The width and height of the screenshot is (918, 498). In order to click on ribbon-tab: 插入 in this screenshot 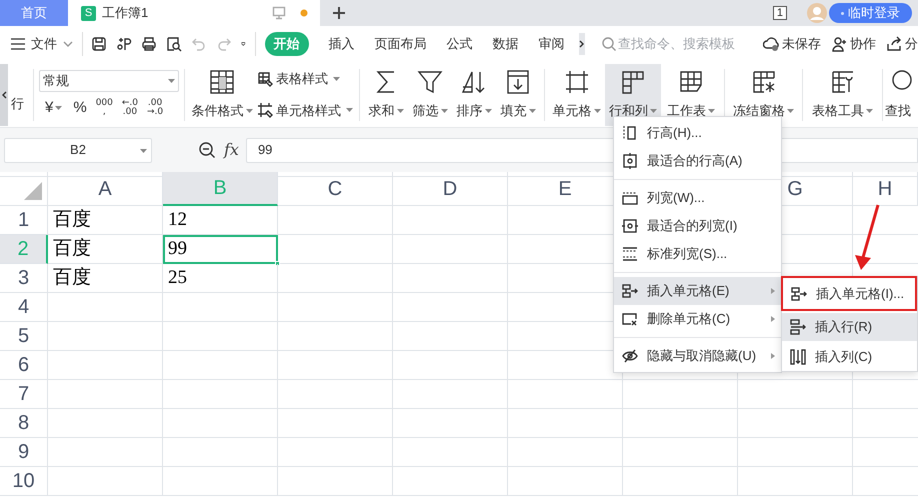, I will do `click(341, 44)`.